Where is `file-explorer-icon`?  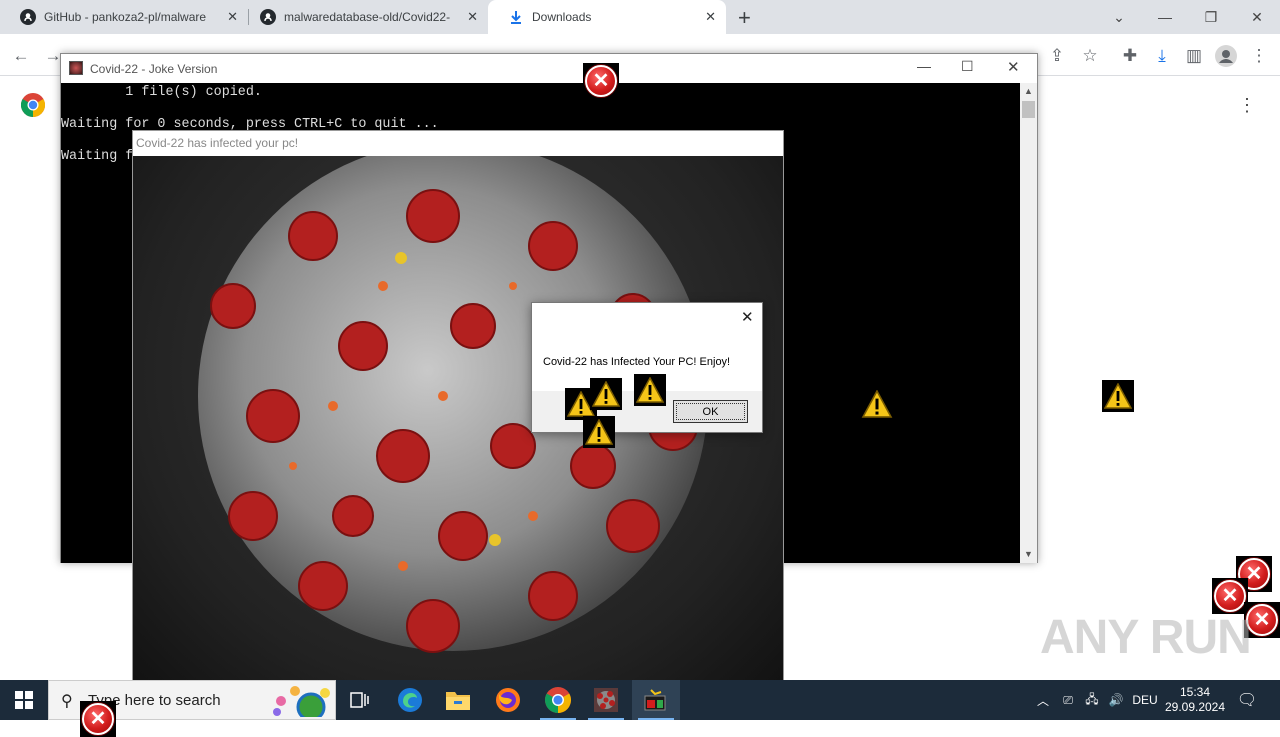 file-explorer-icon is located at coordinates (458, 700).